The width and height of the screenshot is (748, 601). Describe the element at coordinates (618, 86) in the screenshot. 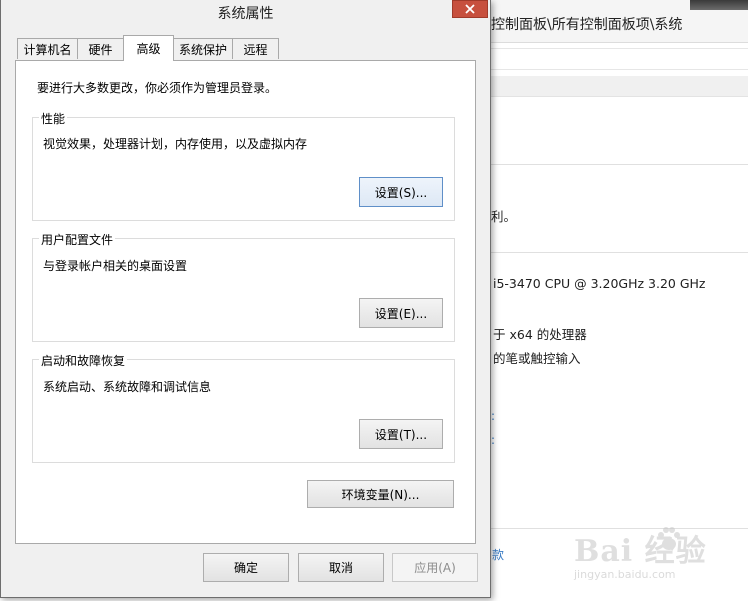

I see `control-panel-section-header` at that location.